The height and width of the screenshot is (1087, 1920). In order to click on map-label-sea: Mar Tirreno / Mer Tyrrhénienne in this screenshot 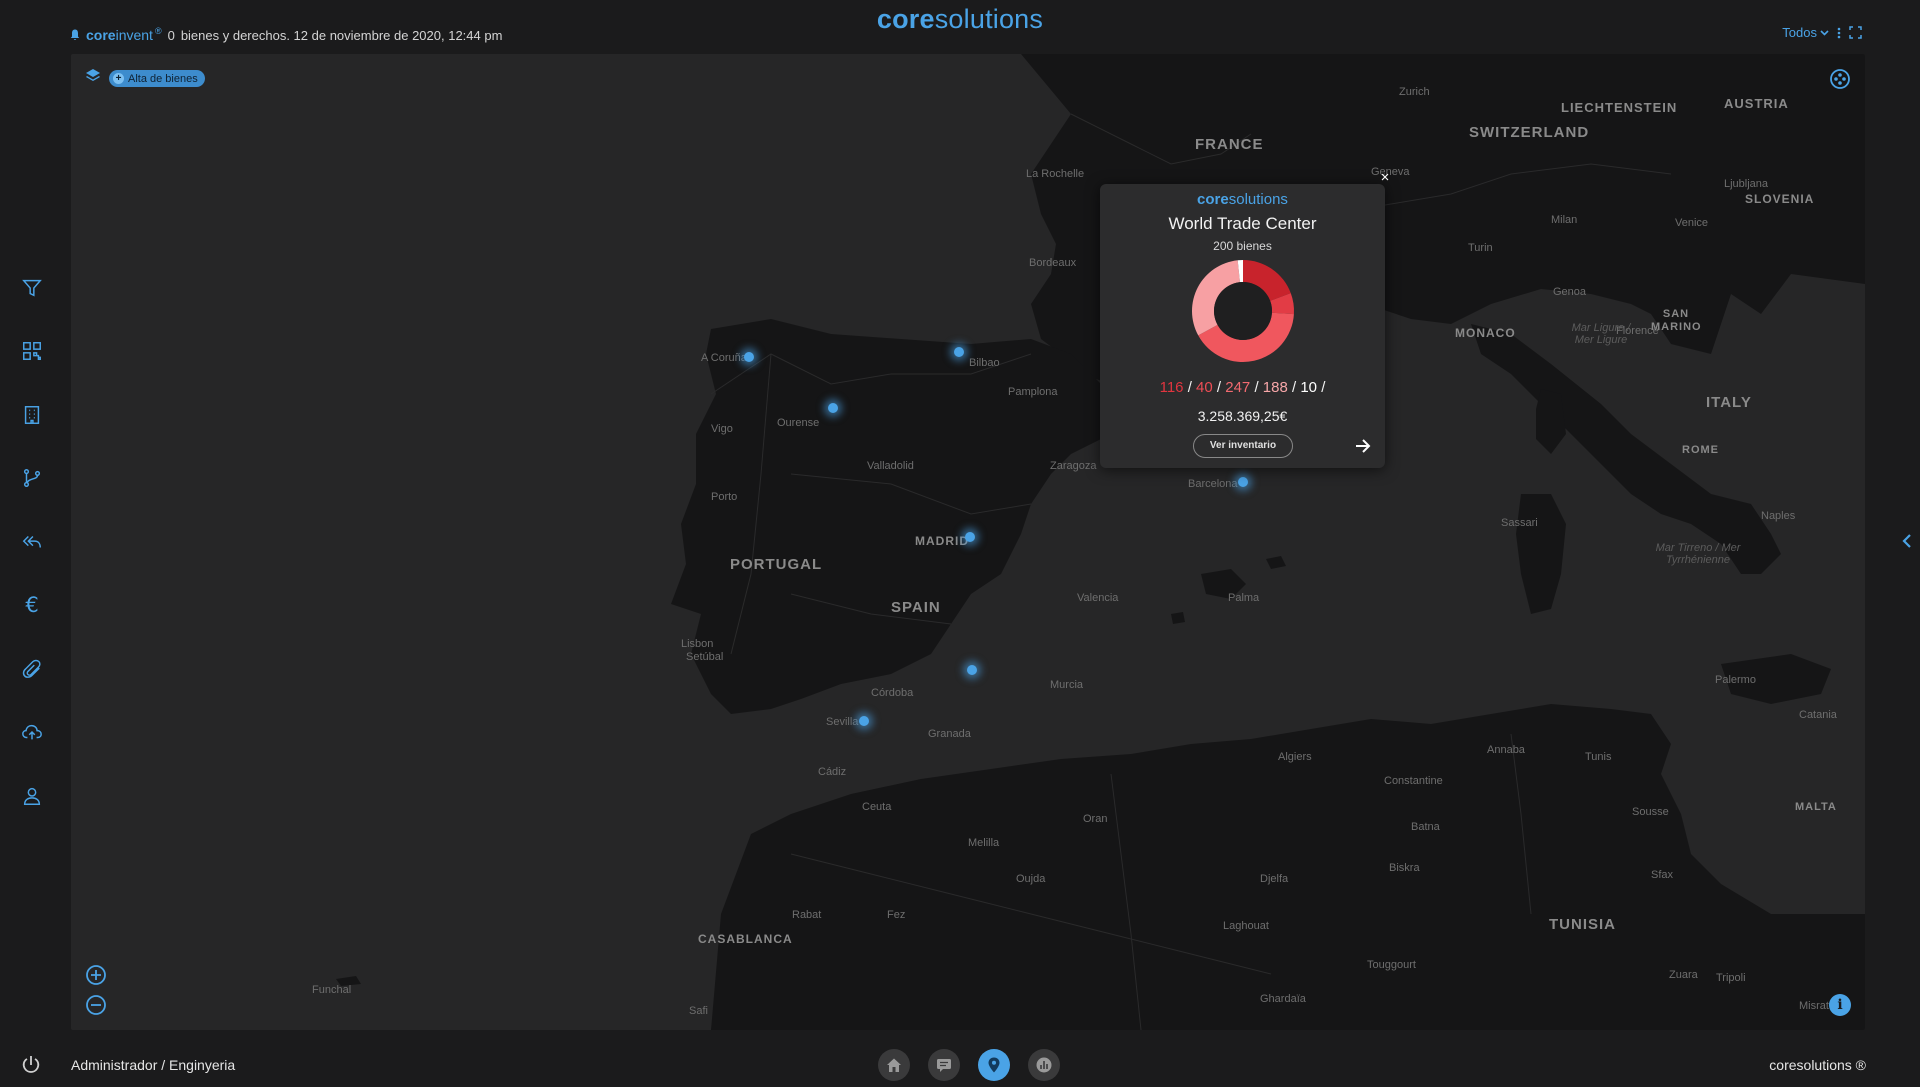, I will do `click(1698, 554)`.